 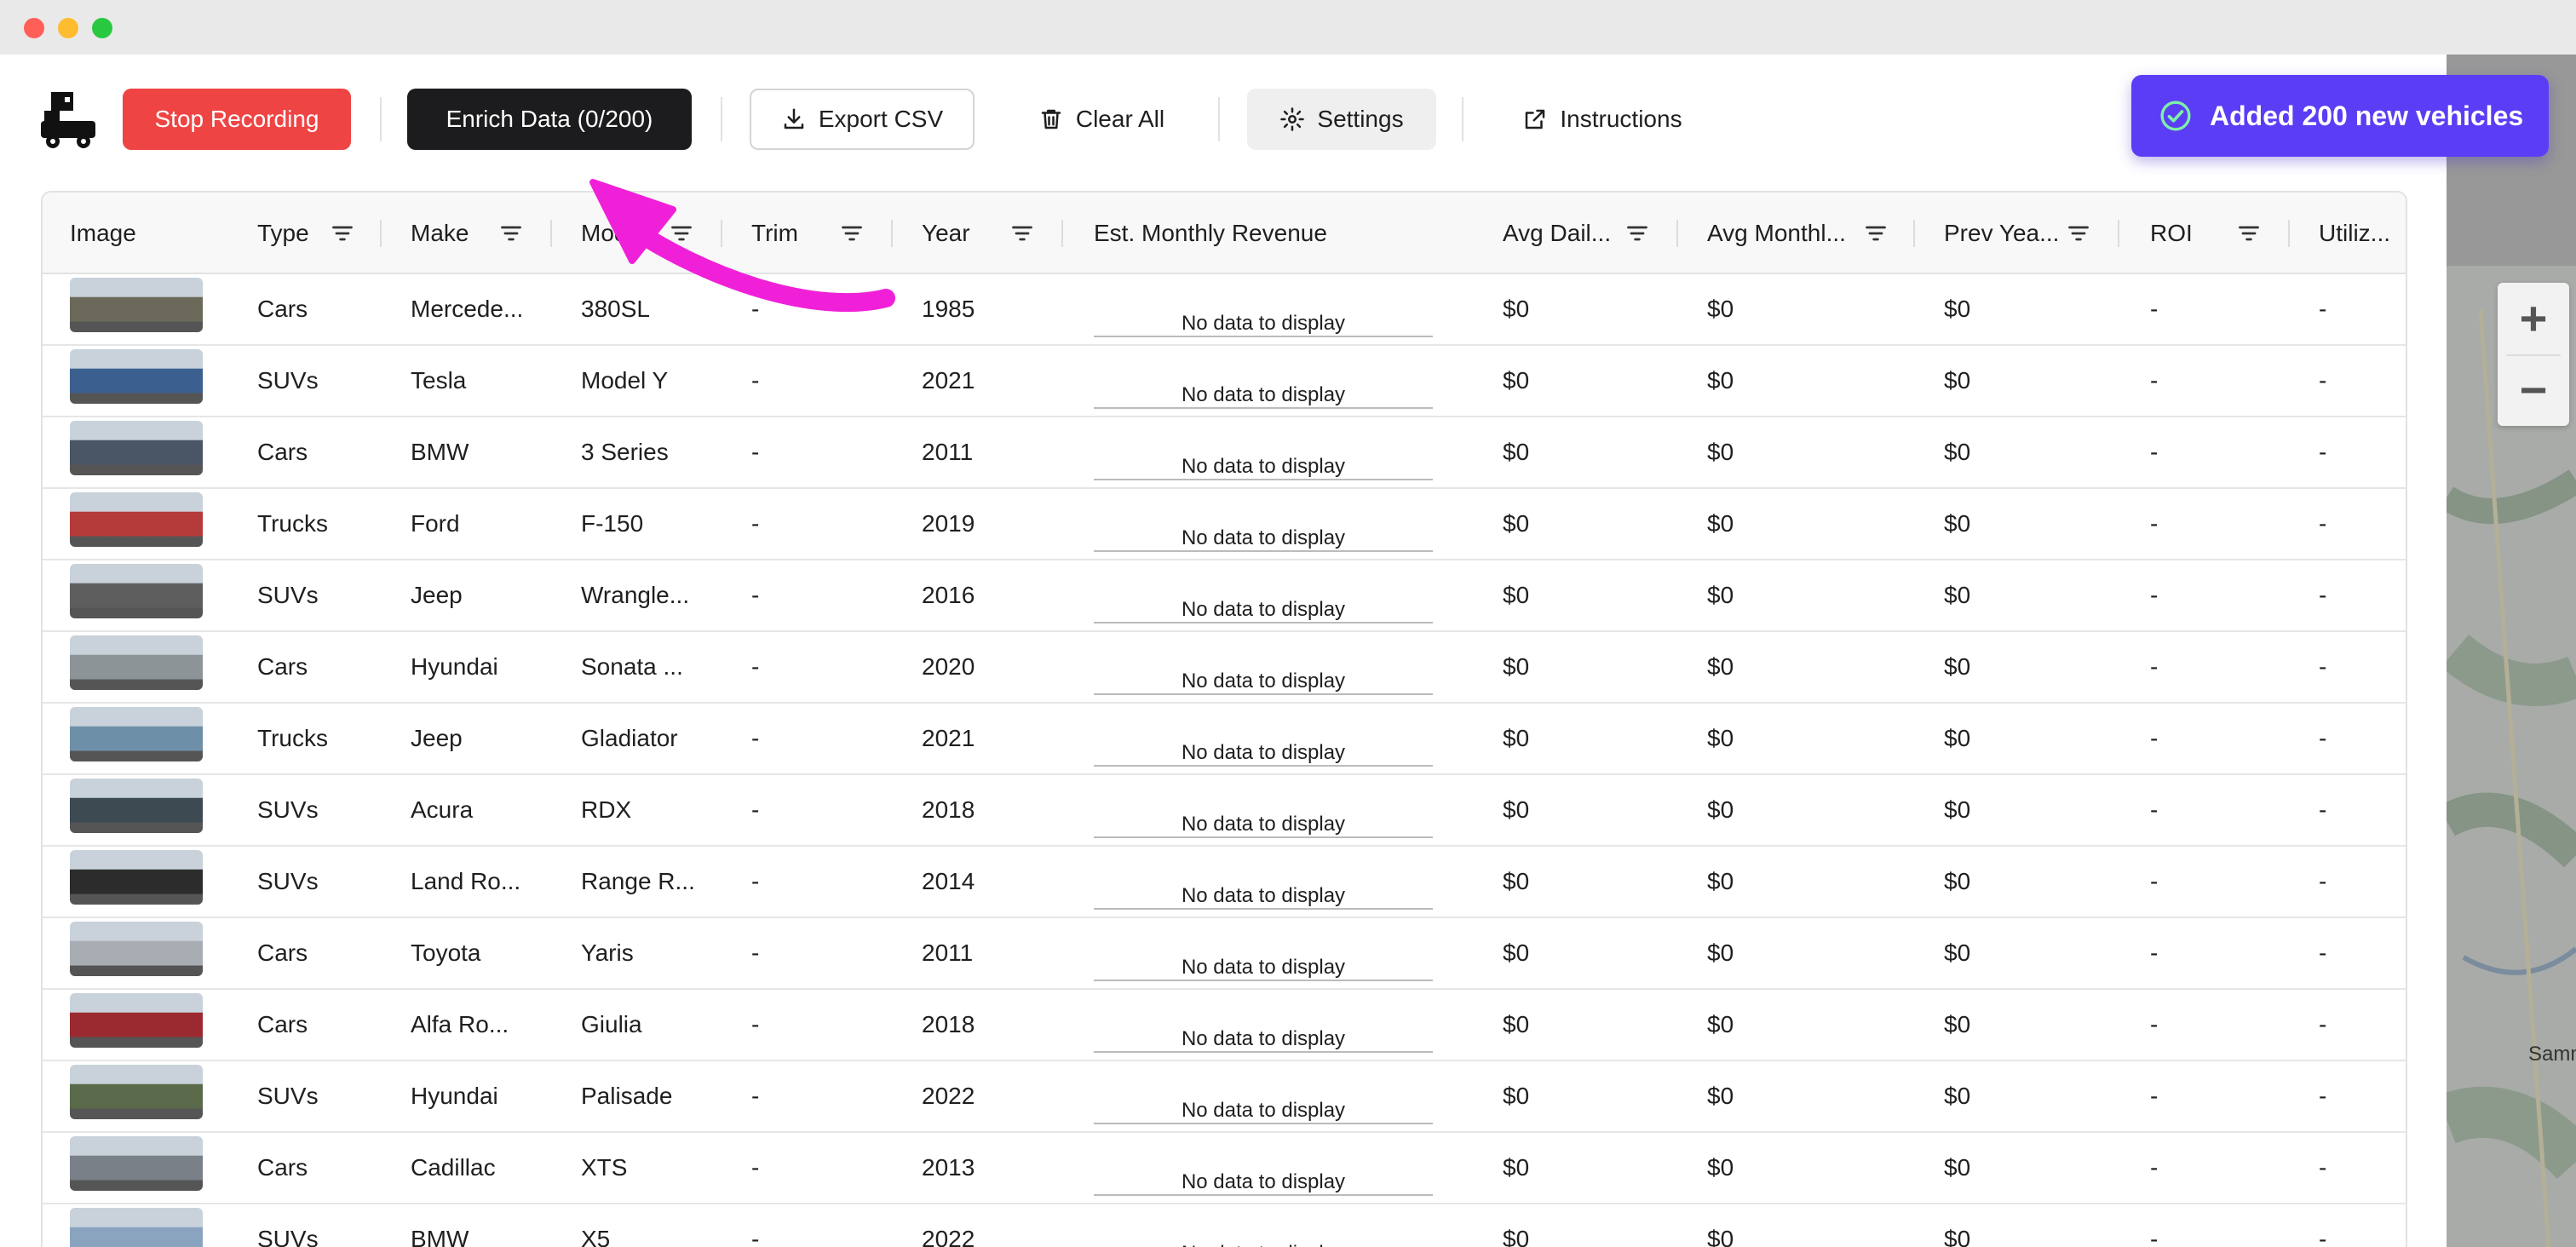 What do you see at coordinates (68, 28) in the screenshot?
I see `minimize-window-button` at bounding box center [68, 28].